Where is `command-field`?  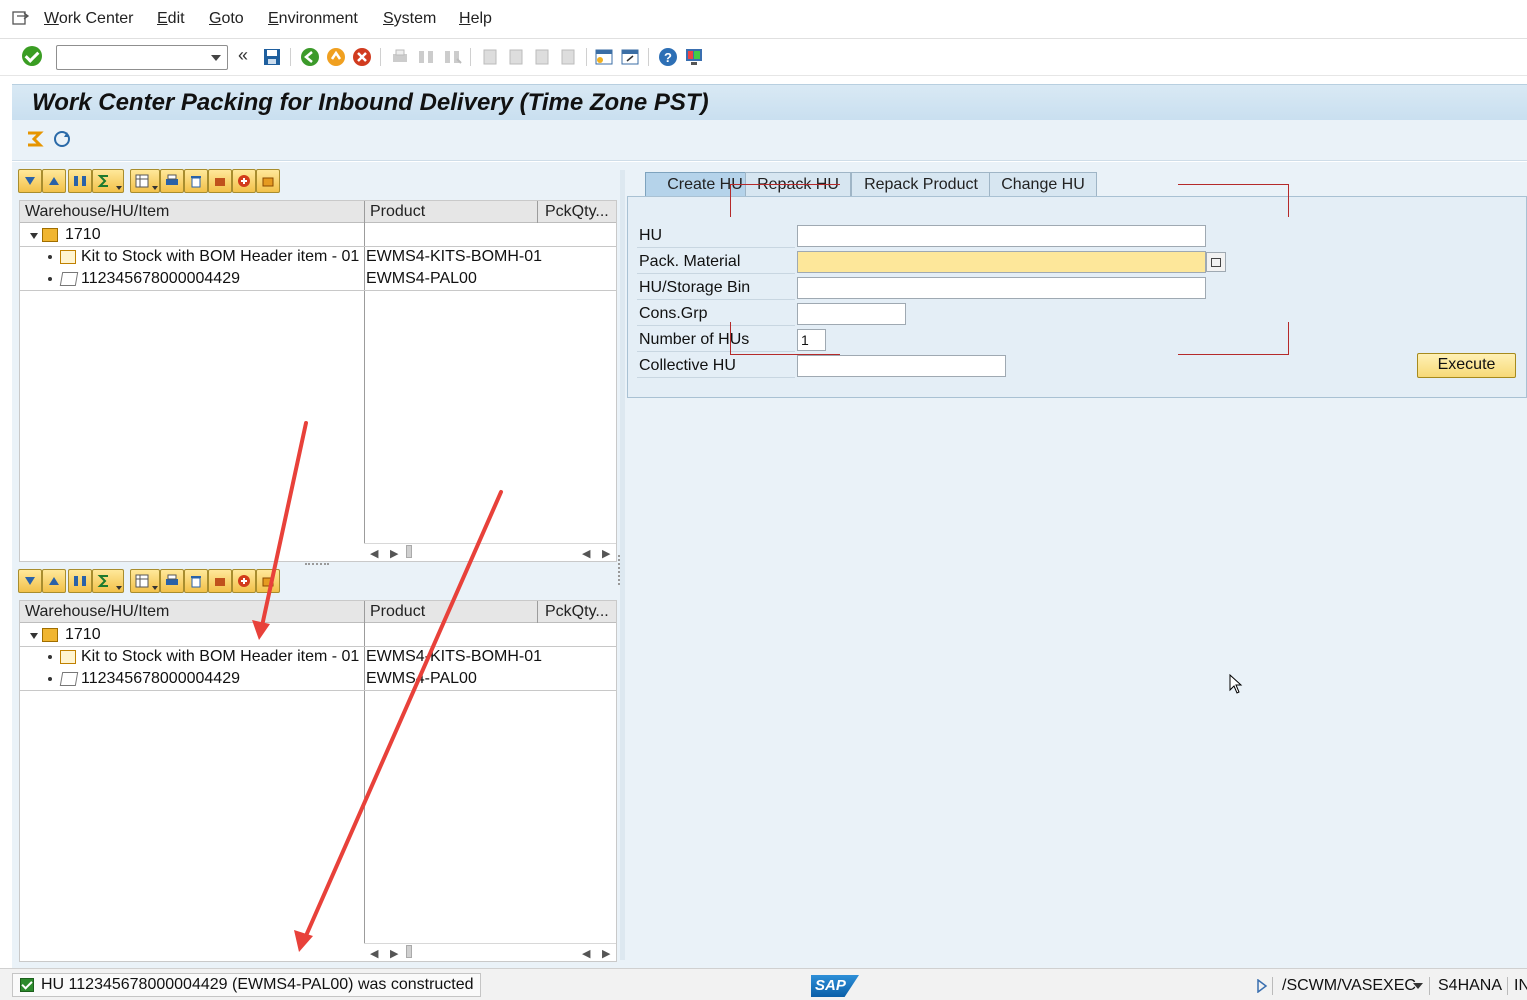 command-field is located at coordinates (142, 57).